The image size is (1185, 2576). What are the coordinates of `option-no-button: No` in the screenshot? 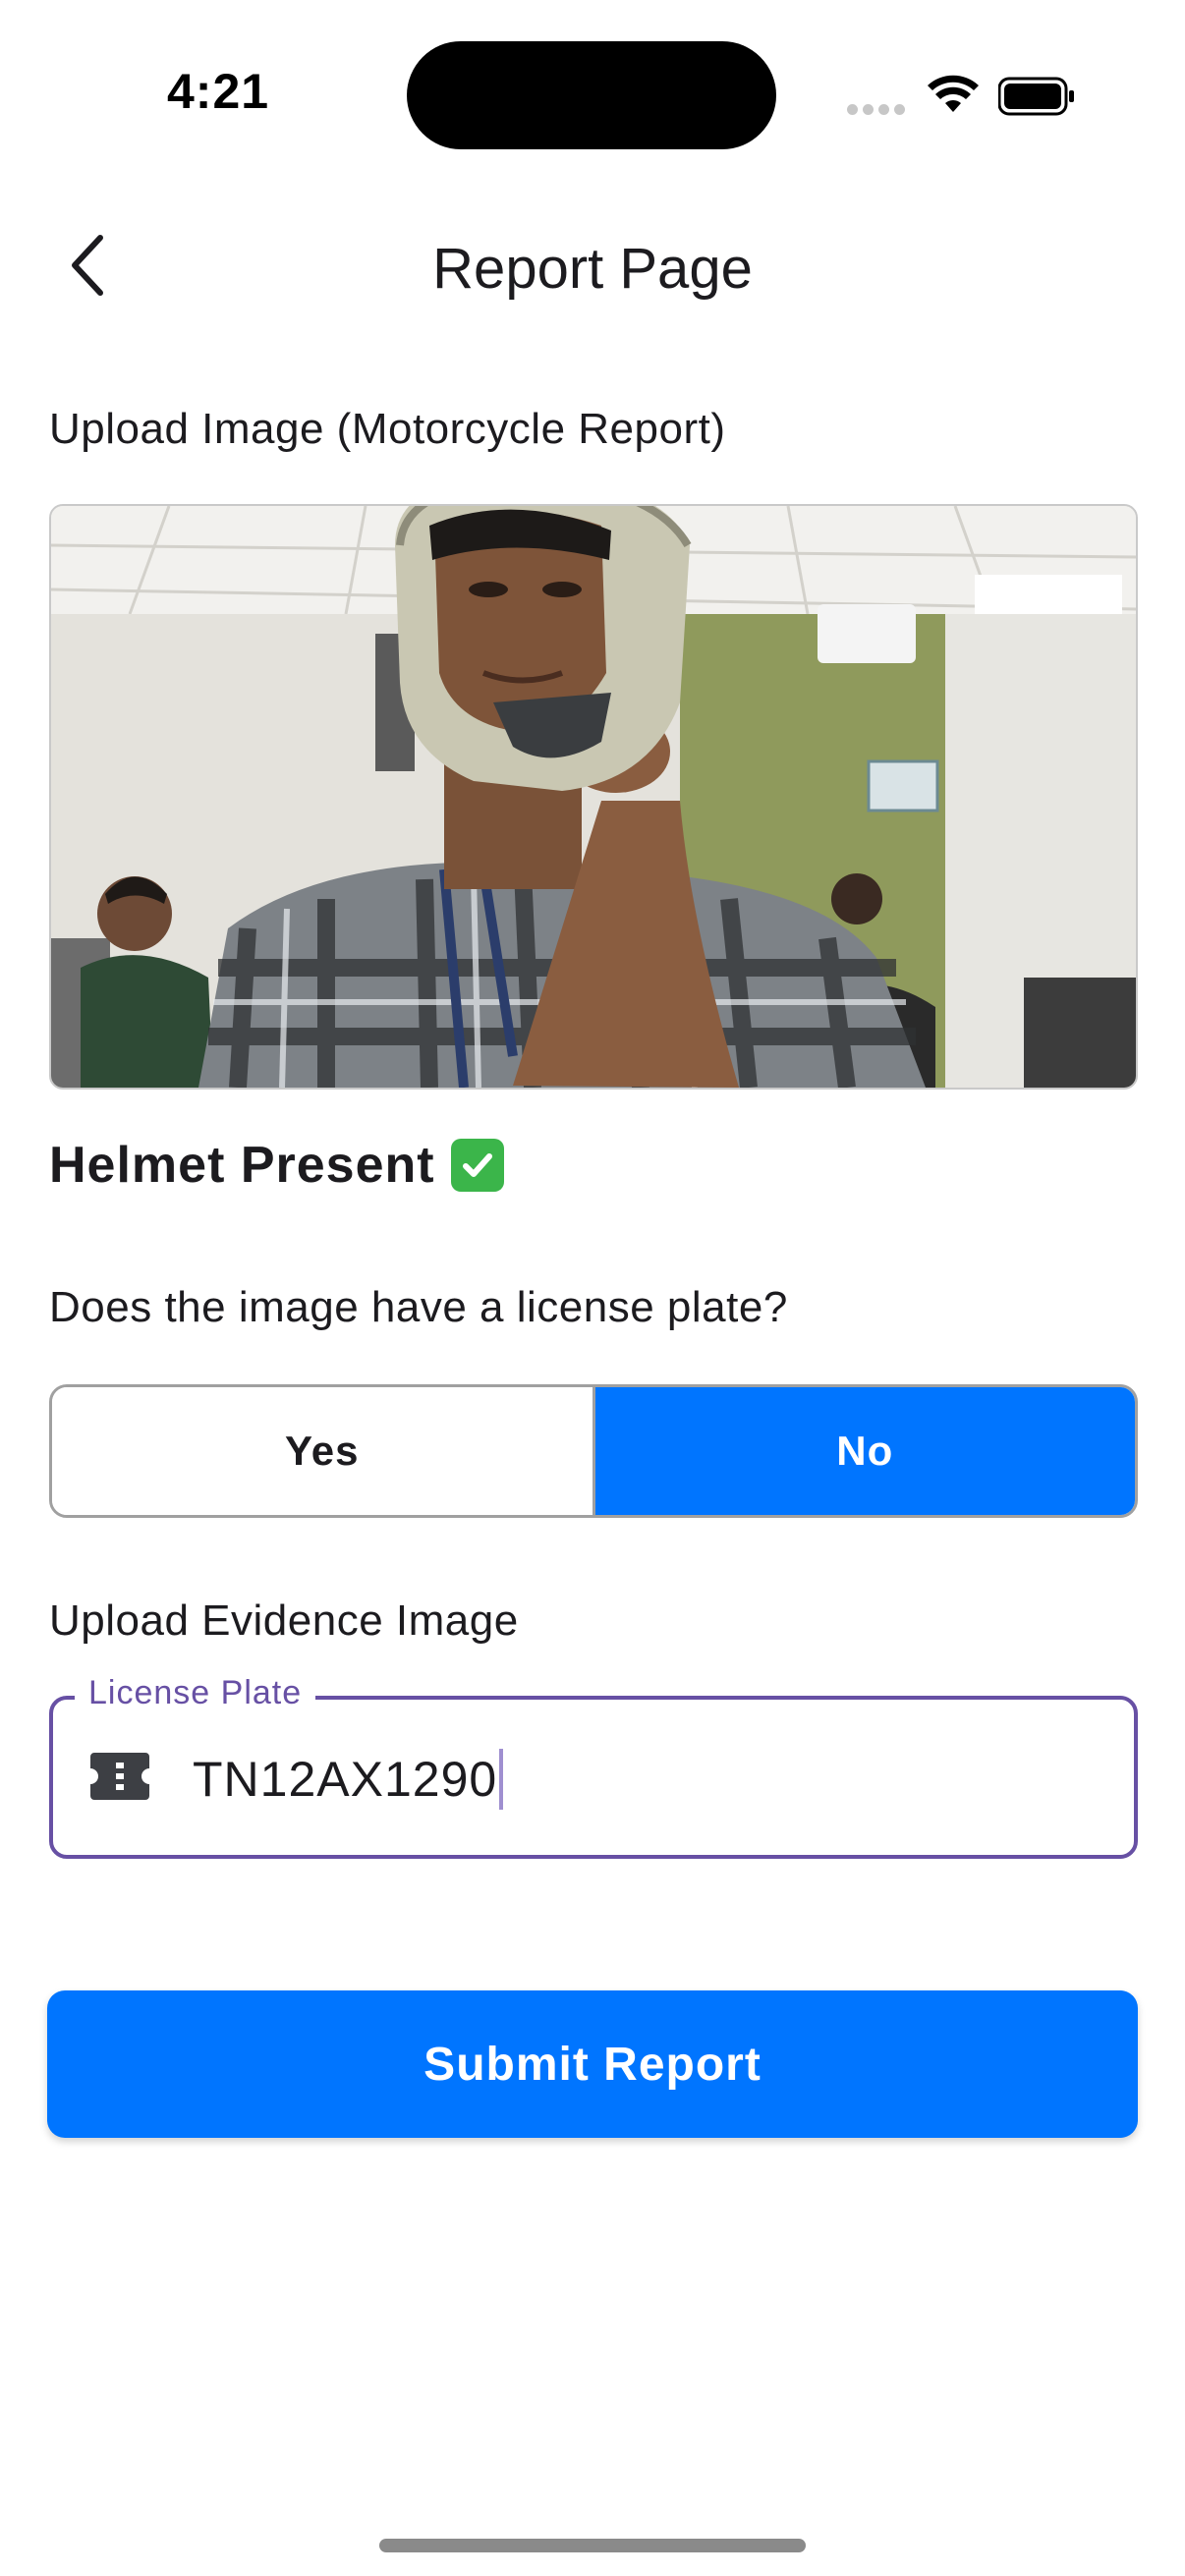 It's located at (865, 1451).